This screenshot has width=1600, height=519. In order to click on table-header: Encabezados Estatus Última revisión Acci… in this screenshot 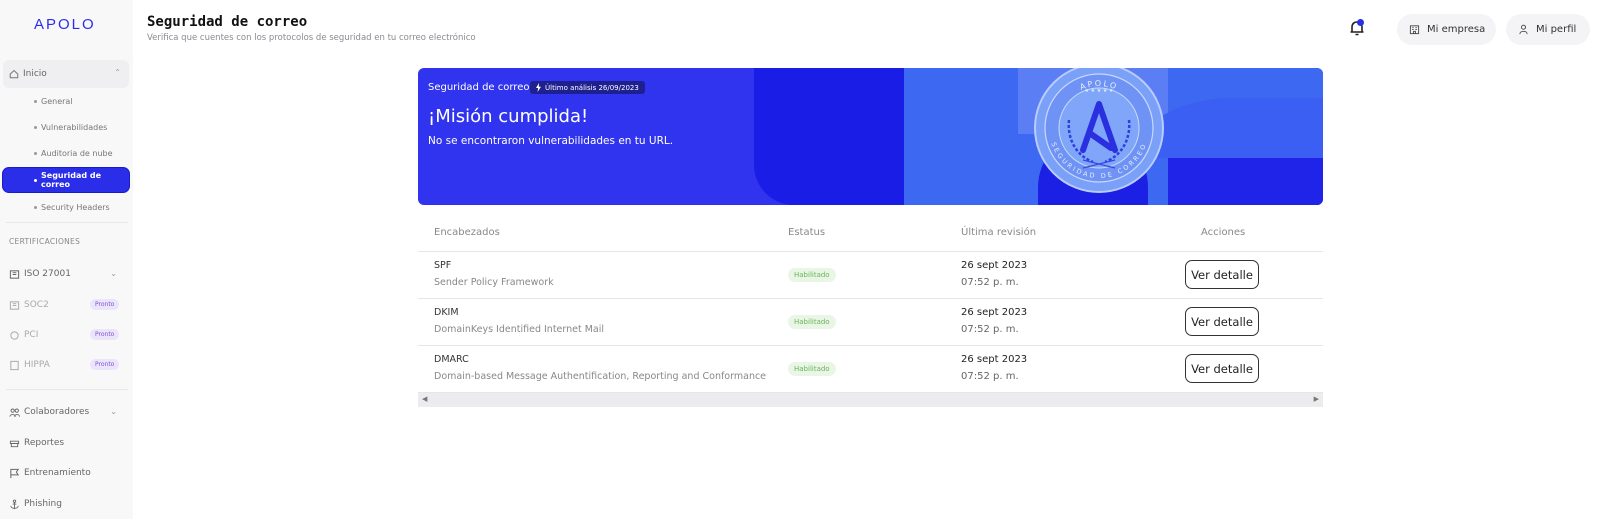, I will do `click(870, 234)`.